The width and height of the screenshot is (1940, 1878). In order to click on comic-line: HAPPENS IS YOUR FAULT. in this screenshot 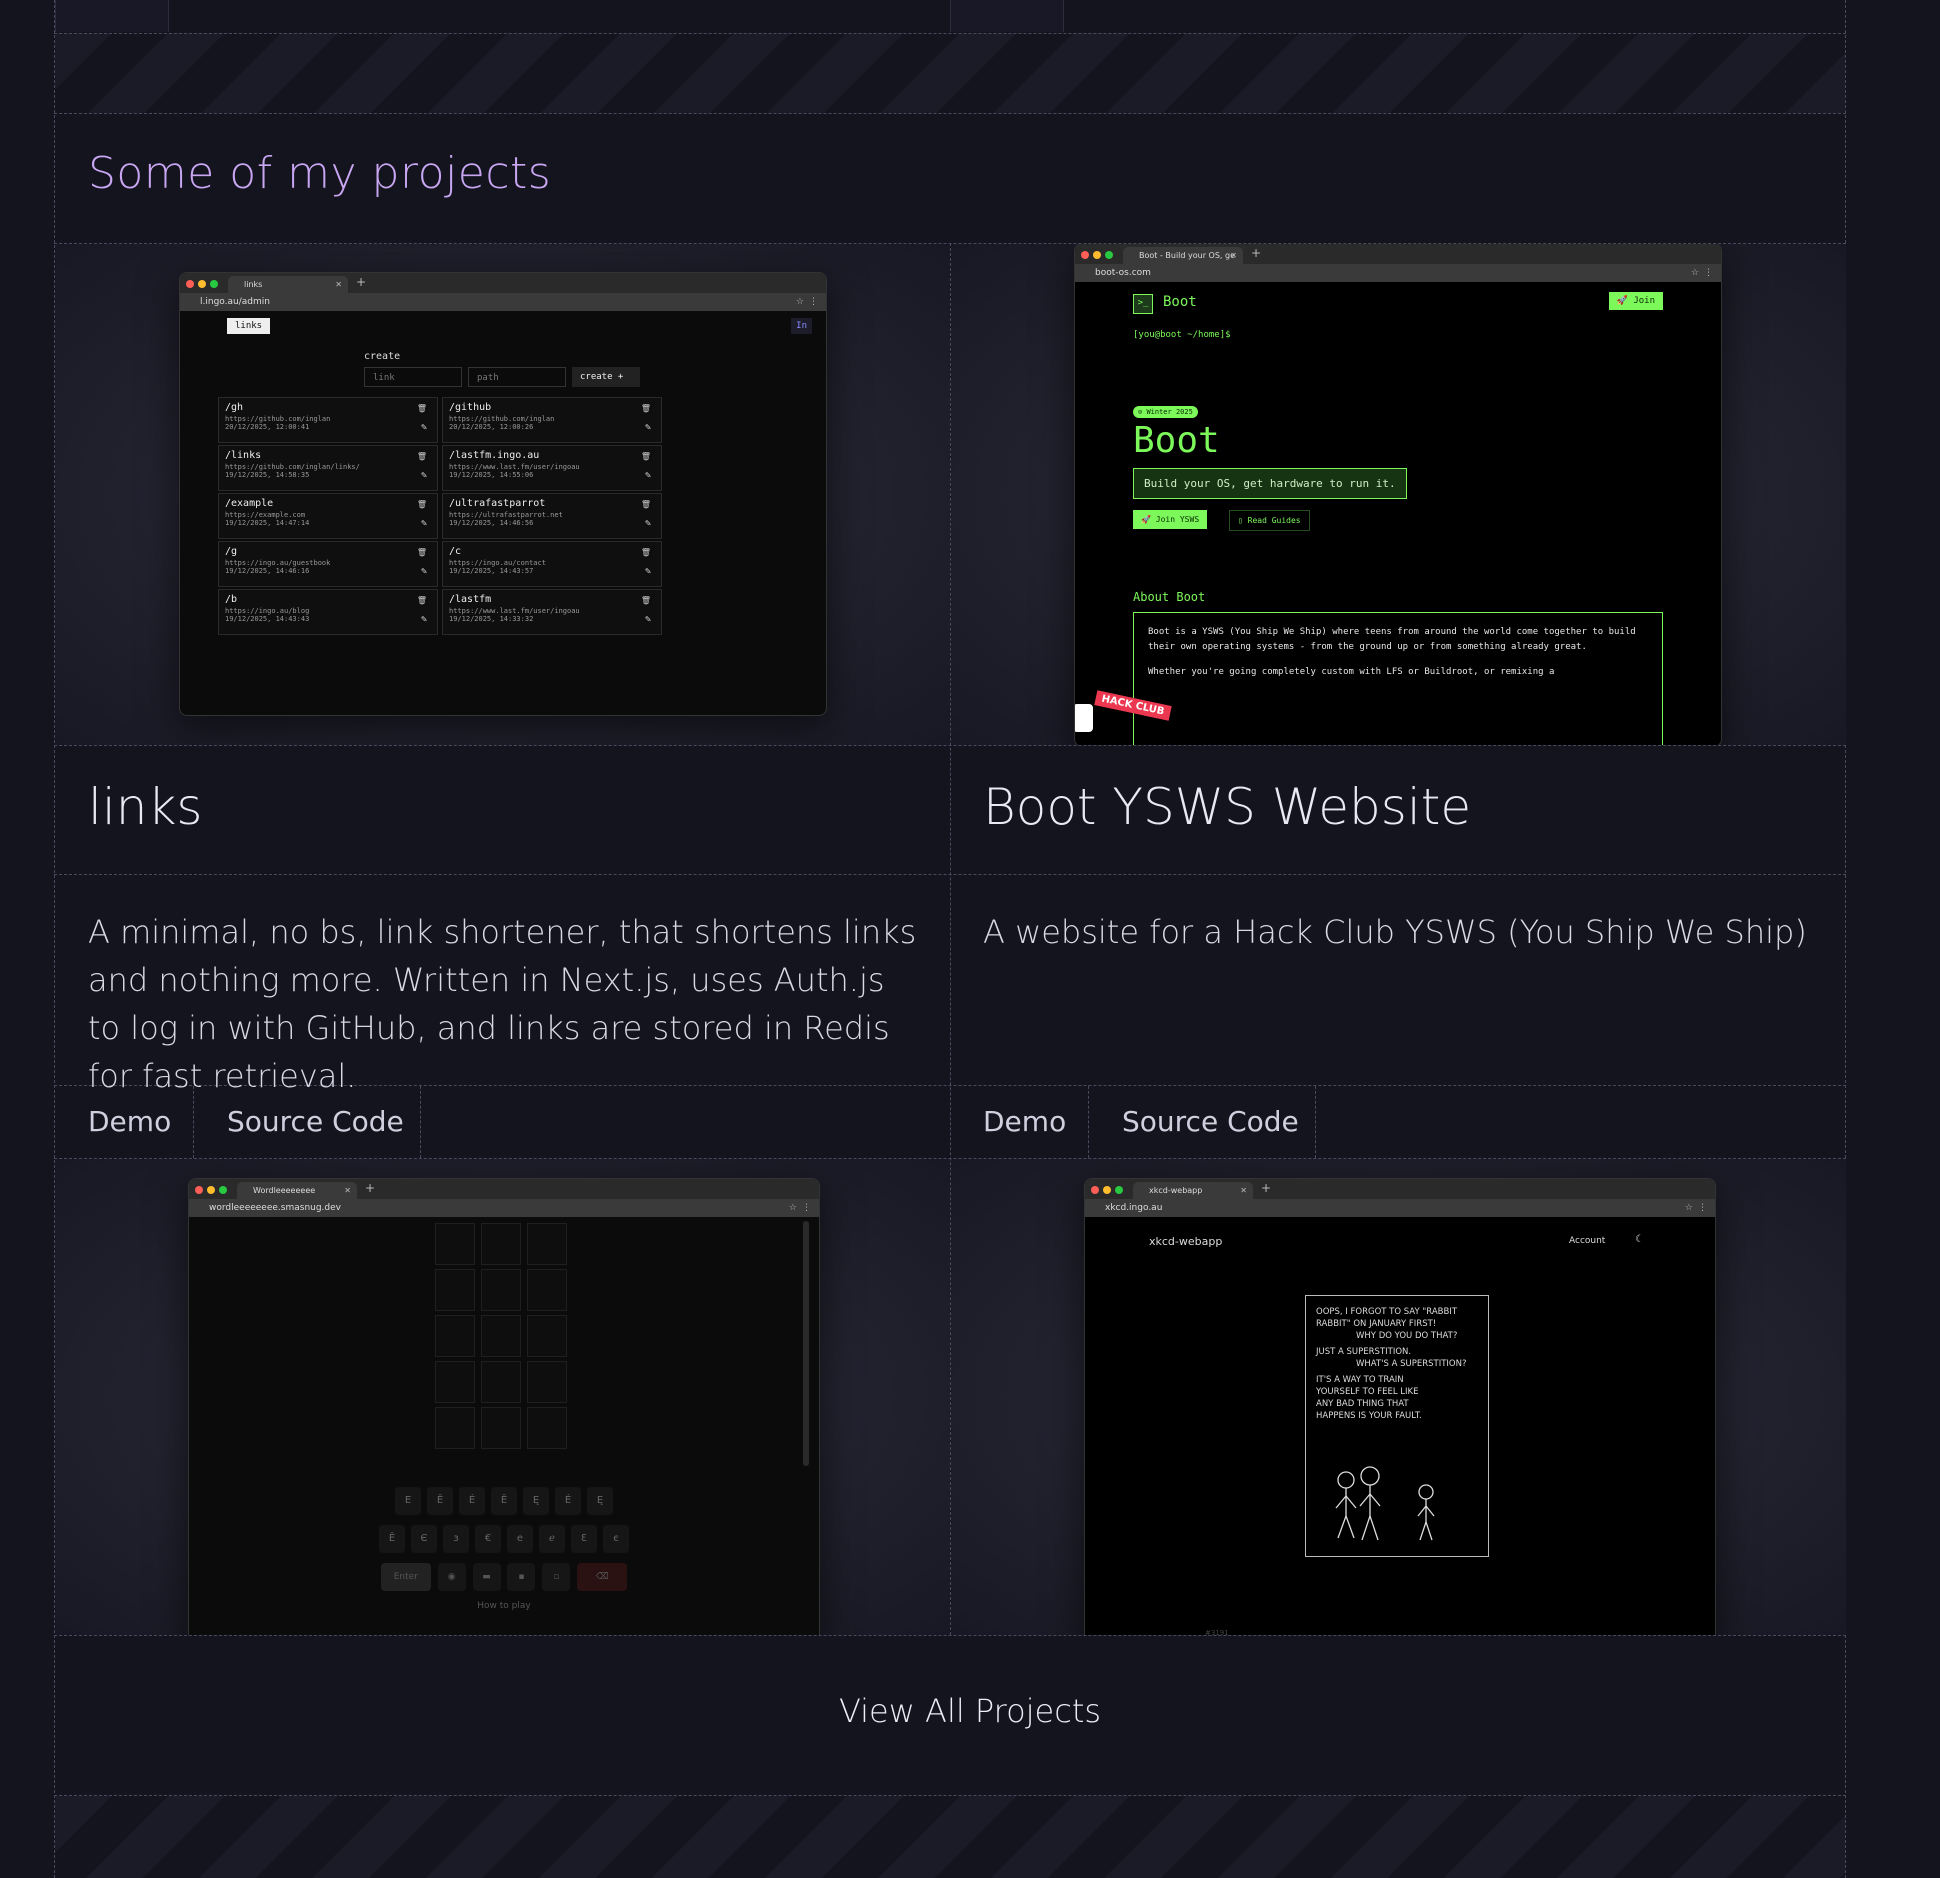, I will do `click(1369, 1416)`.